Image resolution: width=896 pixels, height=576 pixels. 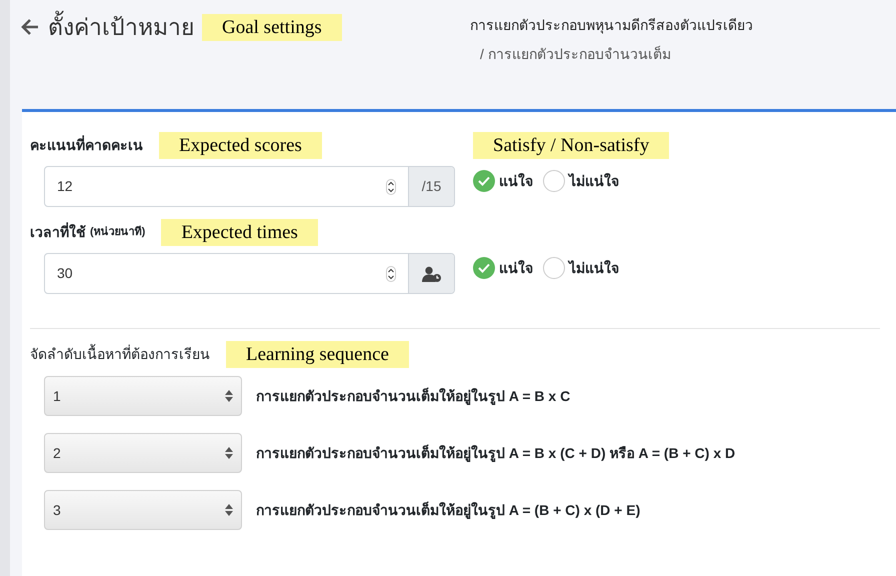 I want to click on lesson-title: การแยกตัวประกอบจำนวนเต็มให้อยู่ในรูป A = (B + C) x (D + E), so click(x=448, y=510).